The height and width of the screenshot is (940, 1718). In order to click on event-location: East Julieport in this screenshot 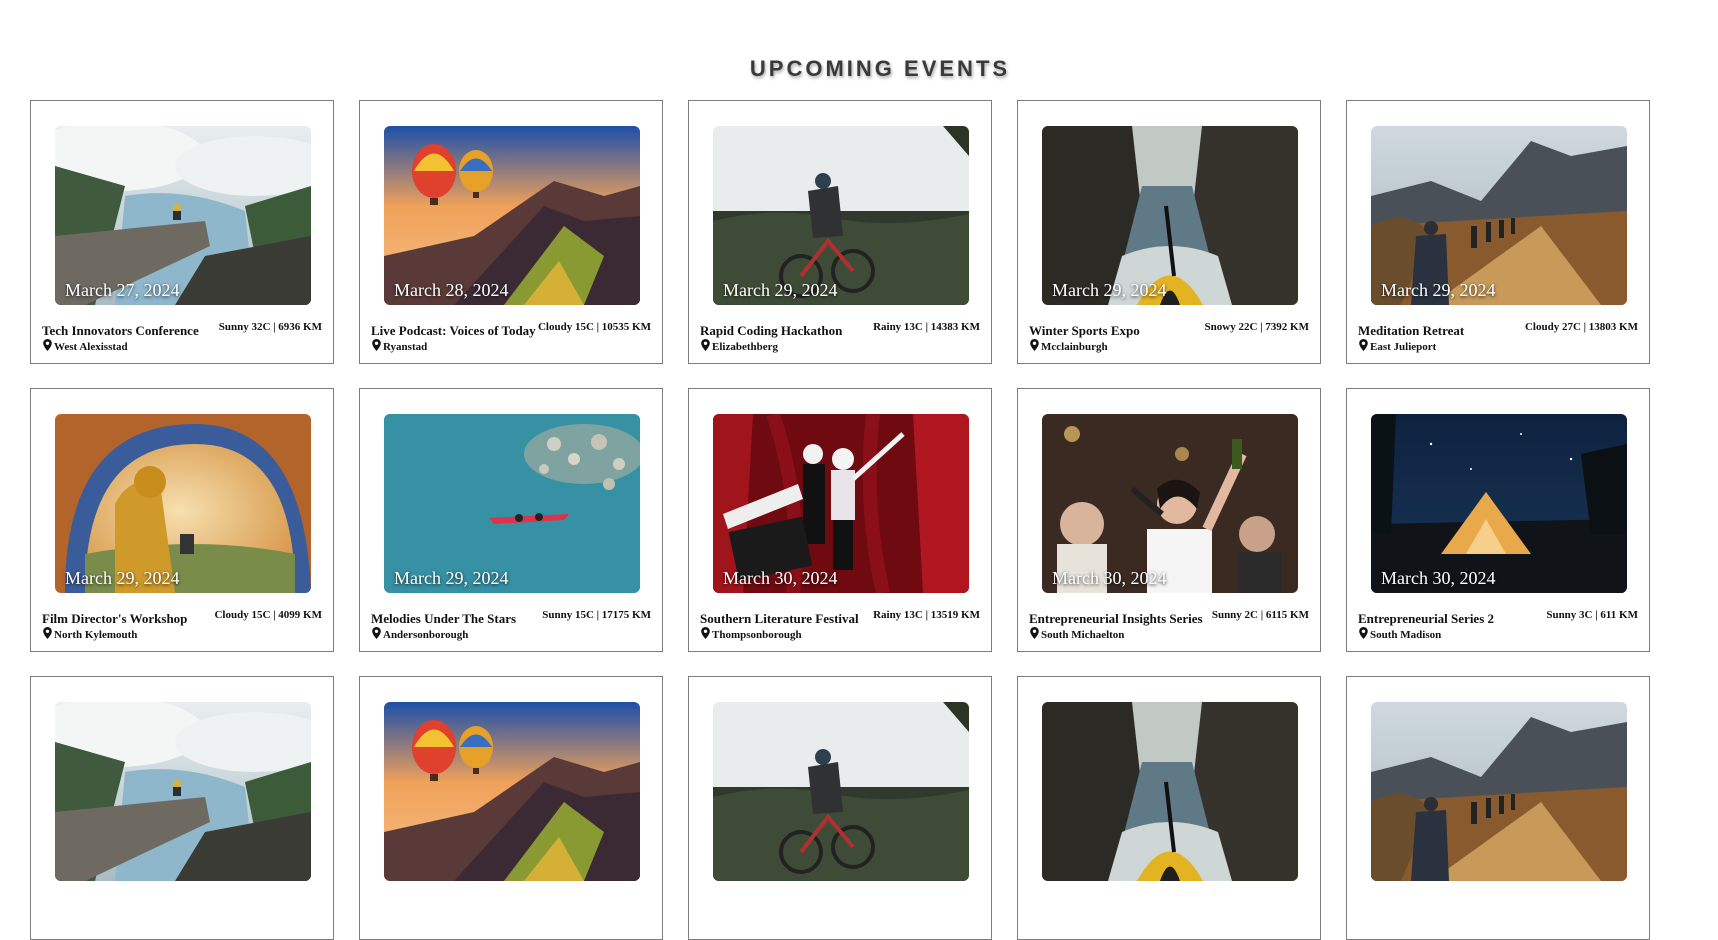, I will do `click(1397, 346)`.